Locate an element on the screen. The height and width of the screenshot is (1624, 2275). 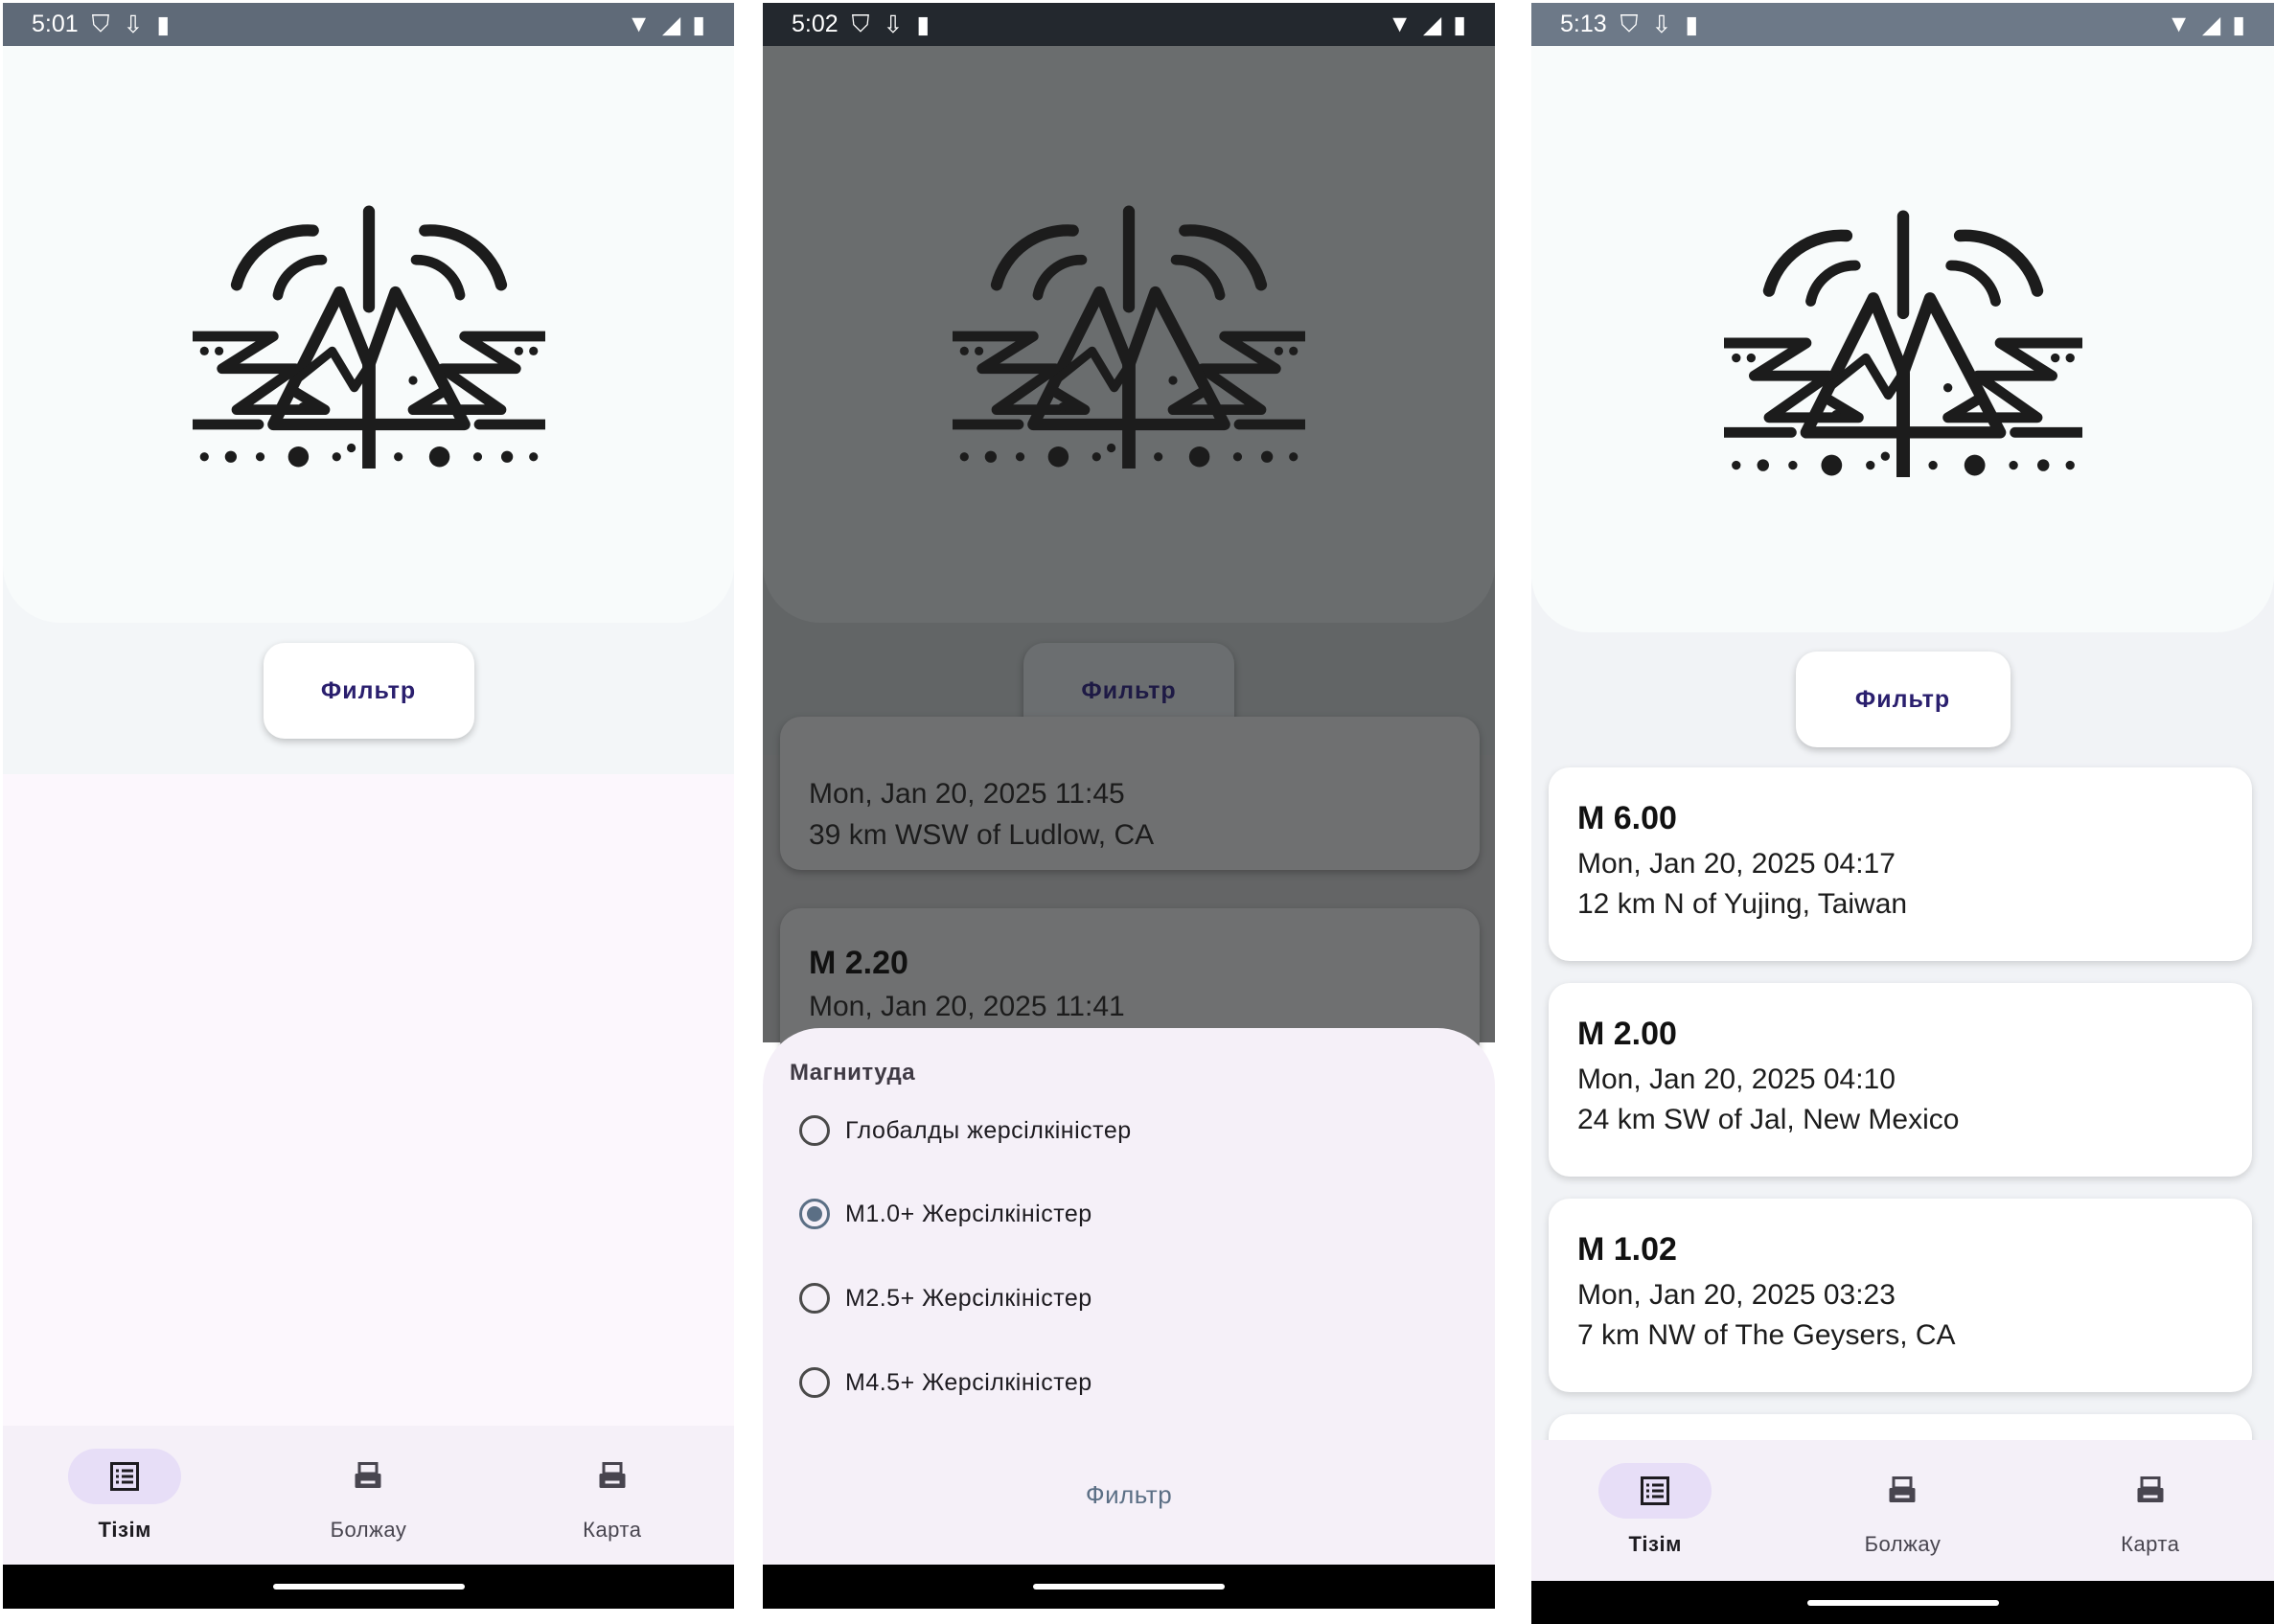
status-time: 5:02 is located at coordinates (815, 24).